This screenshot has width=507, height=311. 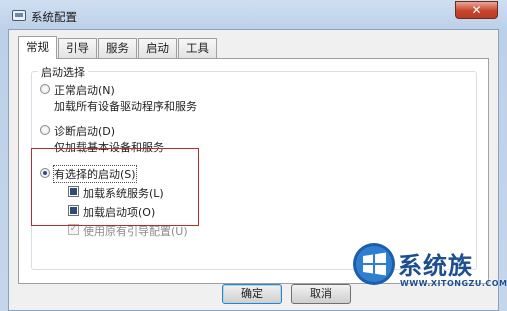 What do you see at coordinates (252, 294) in the screenshot?
I see `ok-button: 确定` at bounding box center [252, 294].